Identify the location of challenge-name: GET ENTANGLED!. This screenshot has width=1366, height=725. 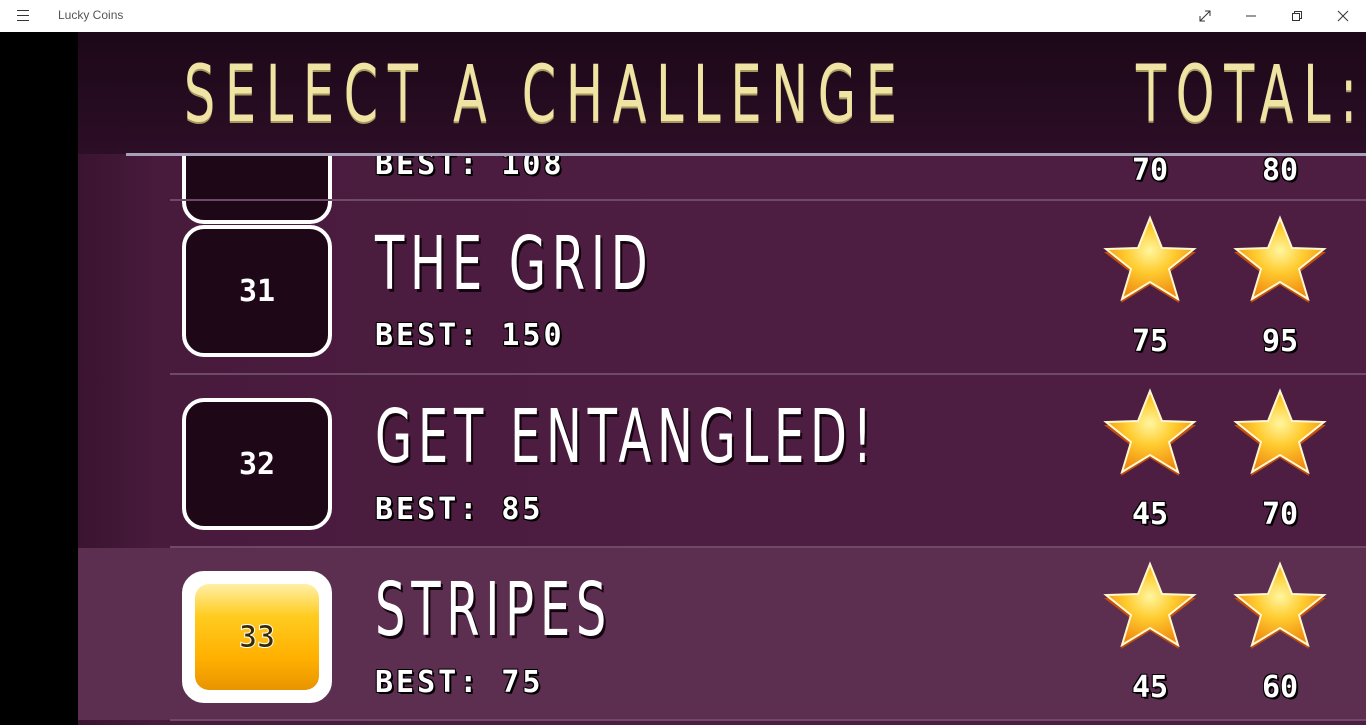
(626, 437).